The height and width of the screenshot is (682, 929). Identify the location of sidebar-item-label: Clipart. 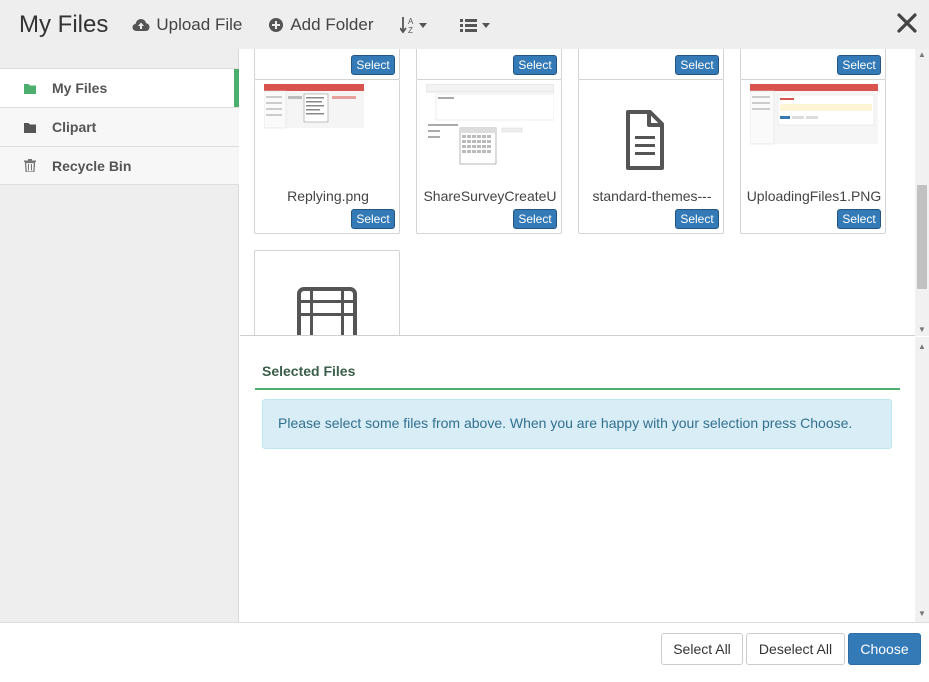
(74, 127).